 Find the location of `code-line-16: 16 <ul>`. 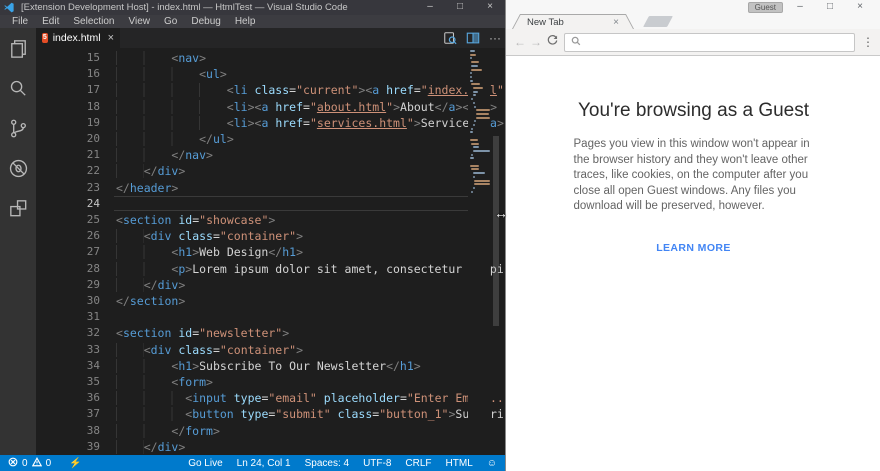

code-line-16: 16 <ul> is located at coordinates (270, 74).